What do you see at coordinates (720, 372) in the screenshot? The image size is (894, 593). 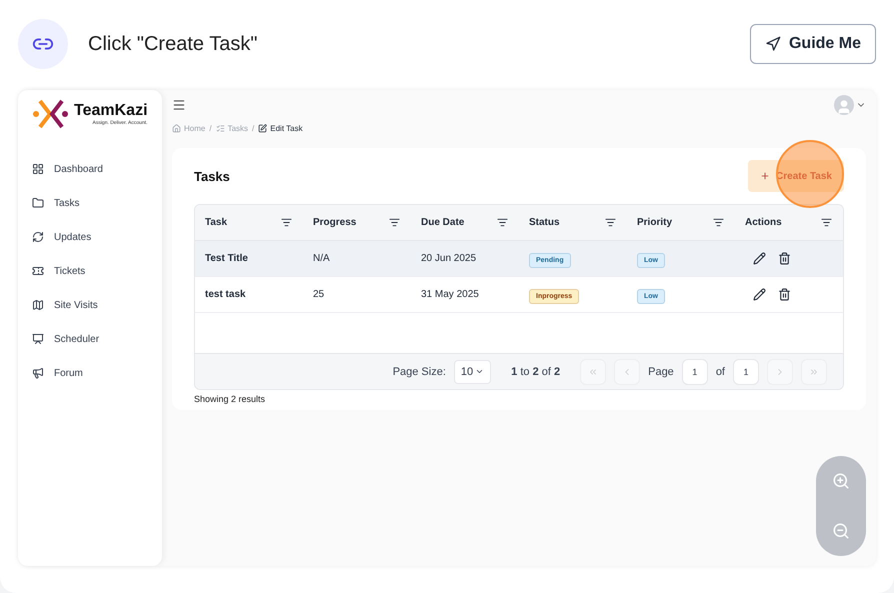 I see `of-label: of` at bounding box center [720, 372].